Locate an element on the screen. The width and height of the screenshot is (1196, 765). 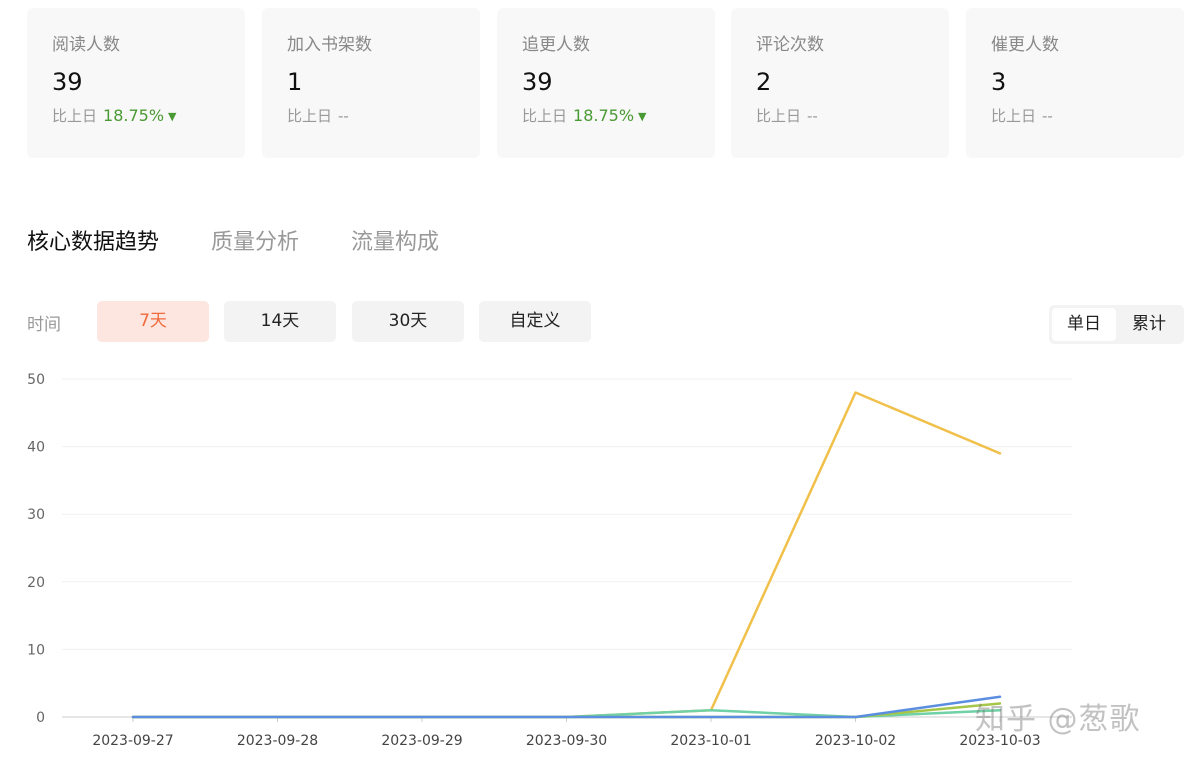
y-tick-label: 0 is located at coordinates (40, 718).